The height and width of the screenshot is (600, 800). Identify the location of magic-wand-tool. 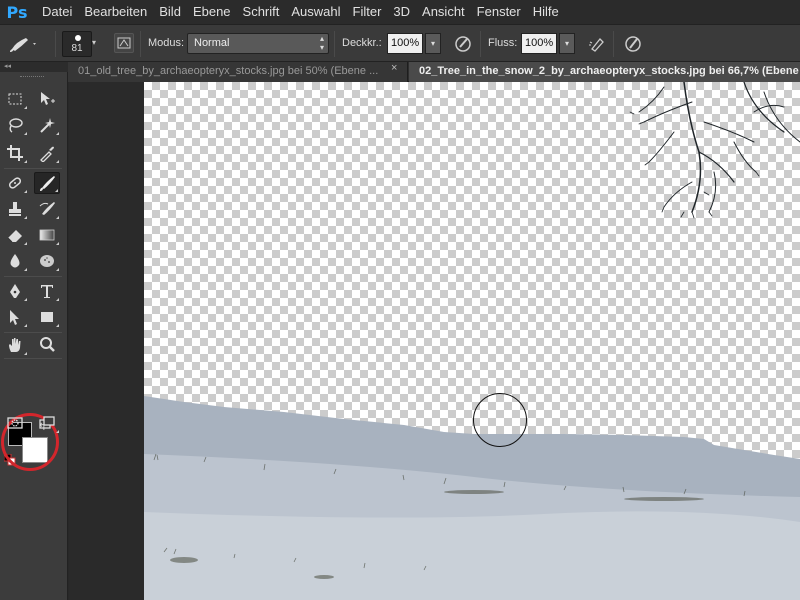
(47, 125).